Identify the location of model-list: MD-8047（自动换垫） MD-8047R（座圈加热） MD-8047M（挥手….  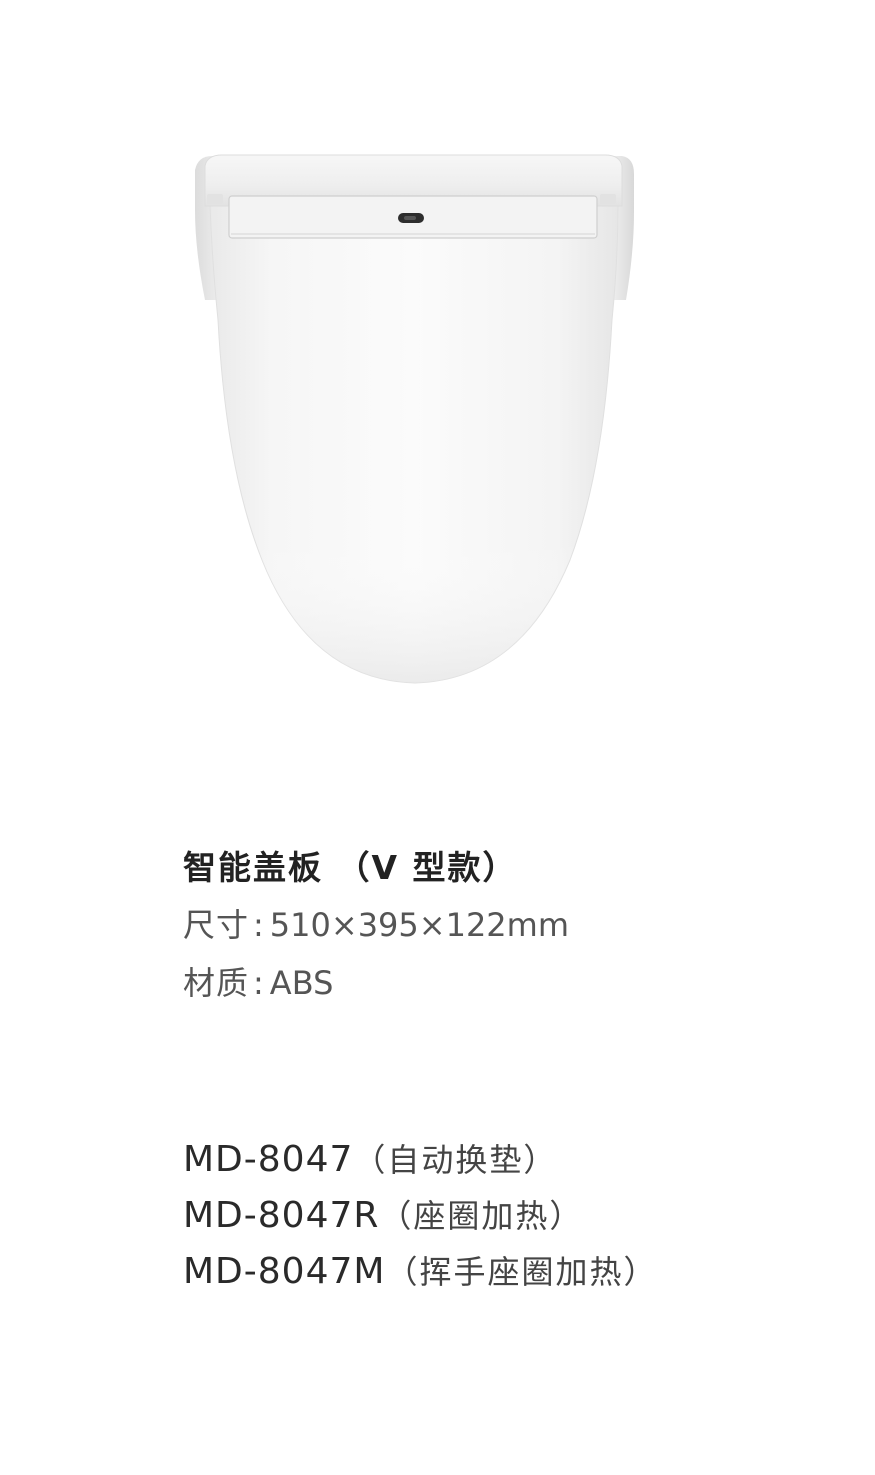
(513, 1216).